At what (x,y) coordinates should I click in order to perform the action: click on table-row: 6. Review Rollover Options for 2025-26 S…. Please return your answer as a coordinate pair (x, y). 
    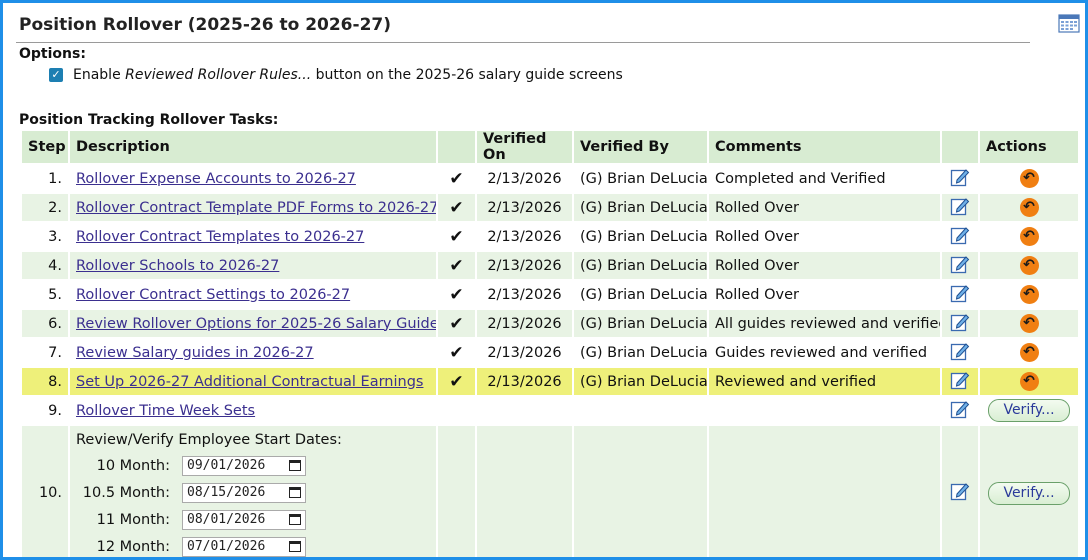
    Looking at the image, I should click on (550, 323).